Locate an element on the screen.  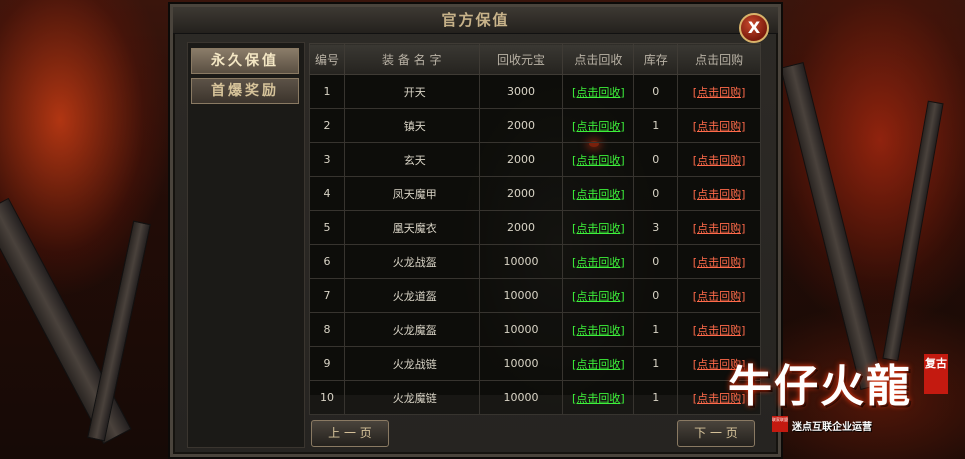
window-titlebar: 官方保值 is located at coordinates (475, 20).